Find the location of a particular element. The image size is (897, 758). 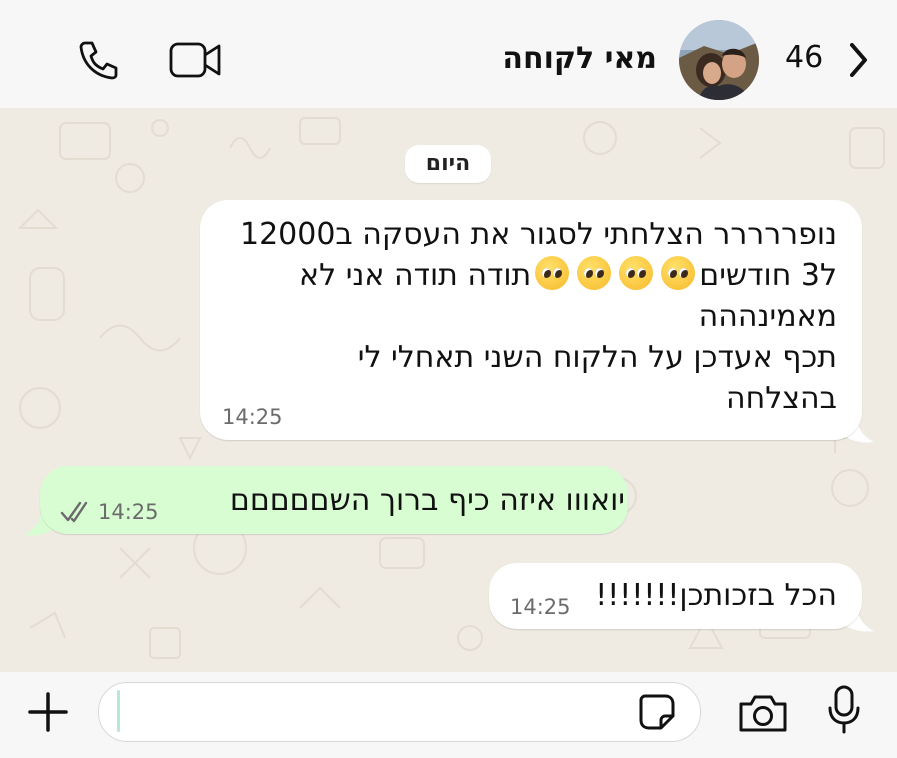

contact-name: מאי לקוחה is located at coordinates (579, 58).